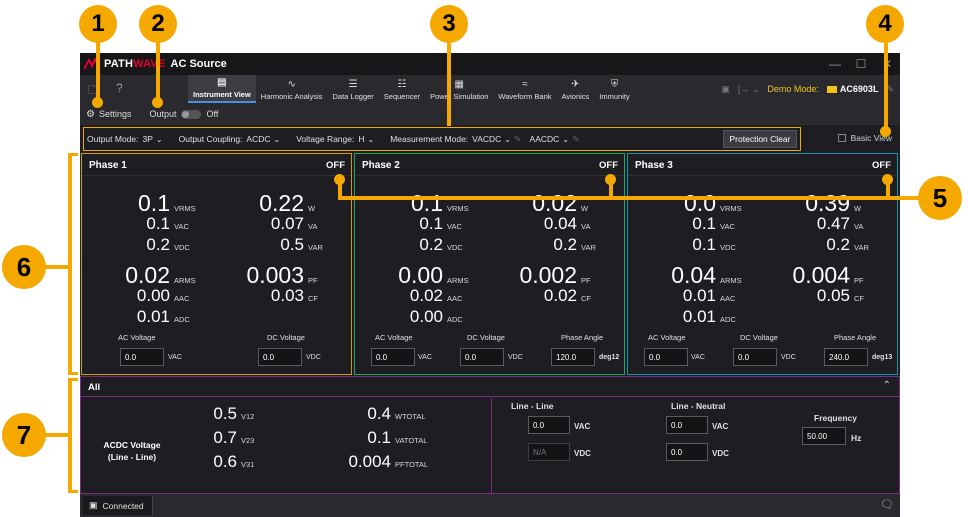 The width and height of the screenshot is (968, 517). Describe the element at coordinates (840, 223) in the screenshot. I see `va-readout: 0.47 VA` at that location.